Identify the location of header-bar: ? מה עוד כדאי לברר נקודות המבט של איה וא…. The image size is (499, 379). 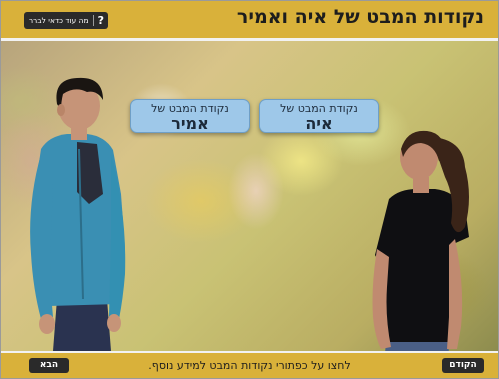
(249, 21).